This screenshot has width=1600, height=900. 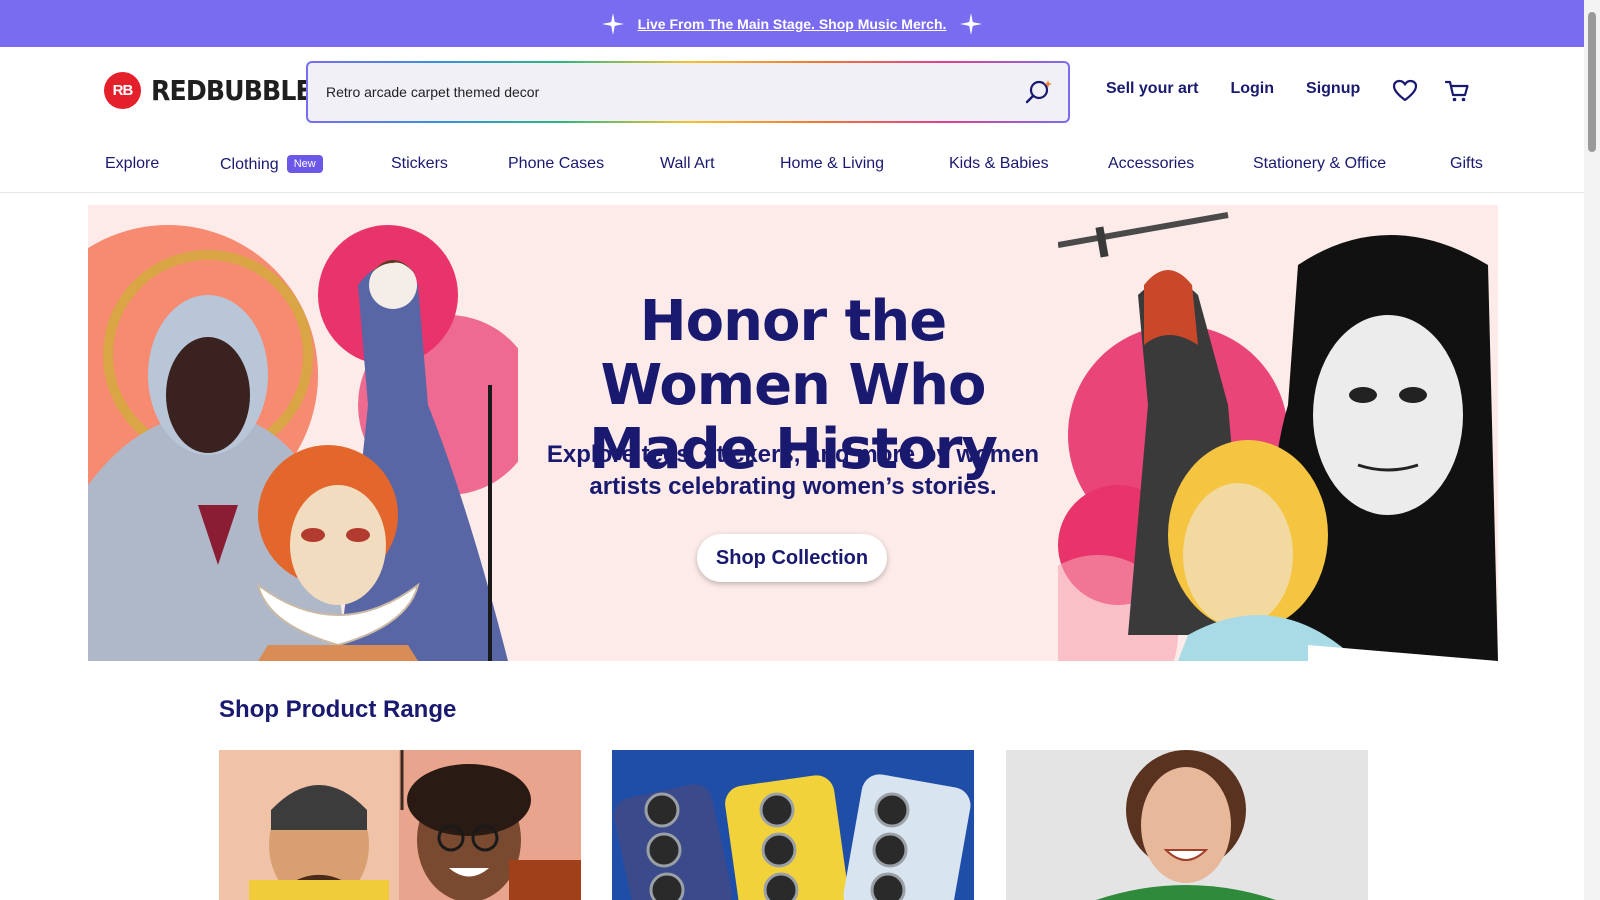 I want to click on logo-text: REDBUBBLE, so click(x=232, y=90).